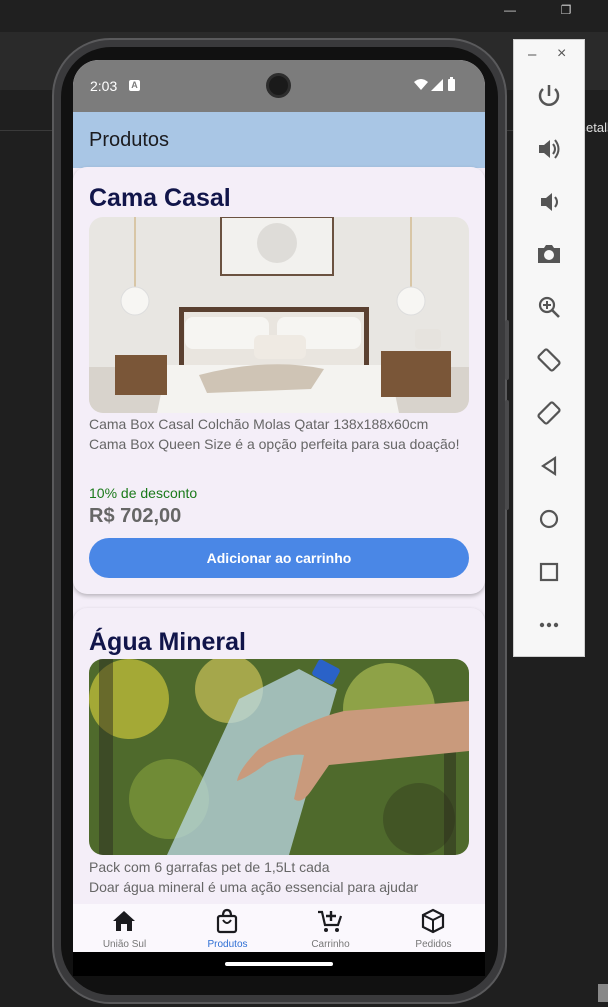 This screenshot has width=608, height=1007. I want to click on home-icon, so click(124, 921).